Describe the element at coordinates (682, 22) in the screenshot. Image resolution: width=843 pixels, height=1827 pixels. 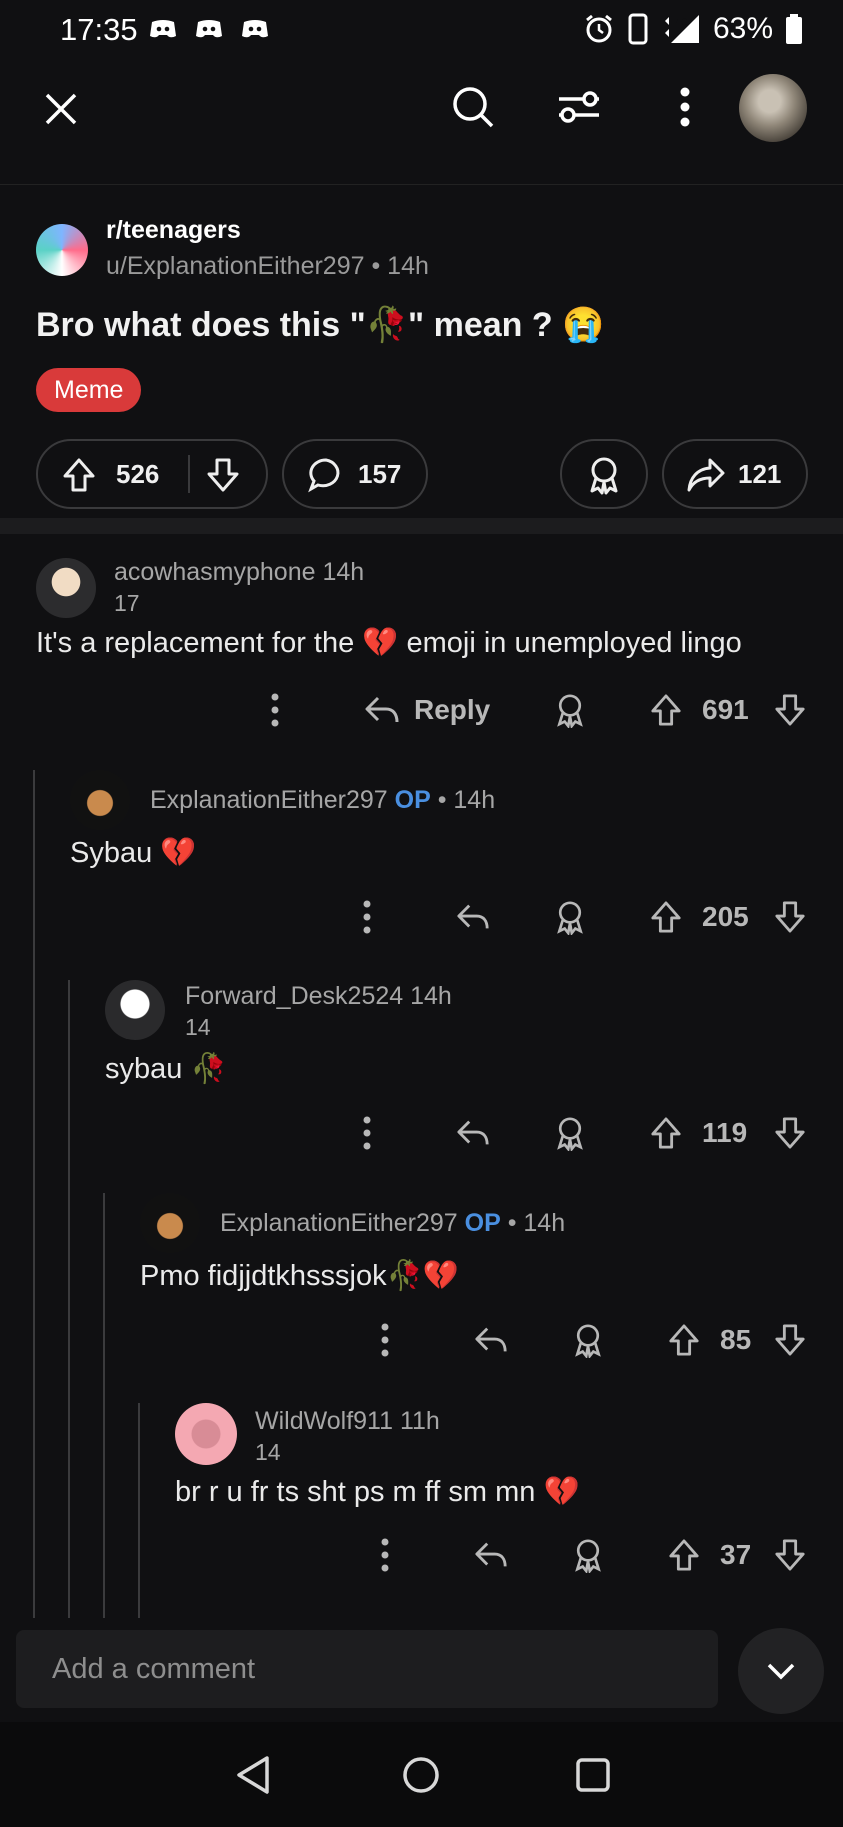
I see `svg-text: 4G` at that location.